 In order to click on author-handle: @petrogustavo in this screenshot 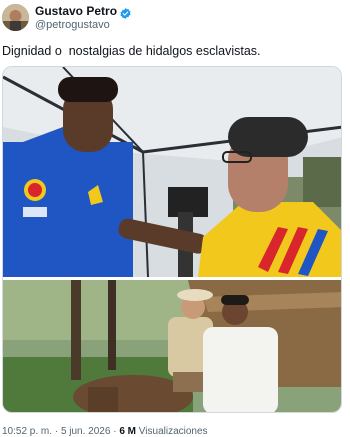, I will do `click(72, 25)`.